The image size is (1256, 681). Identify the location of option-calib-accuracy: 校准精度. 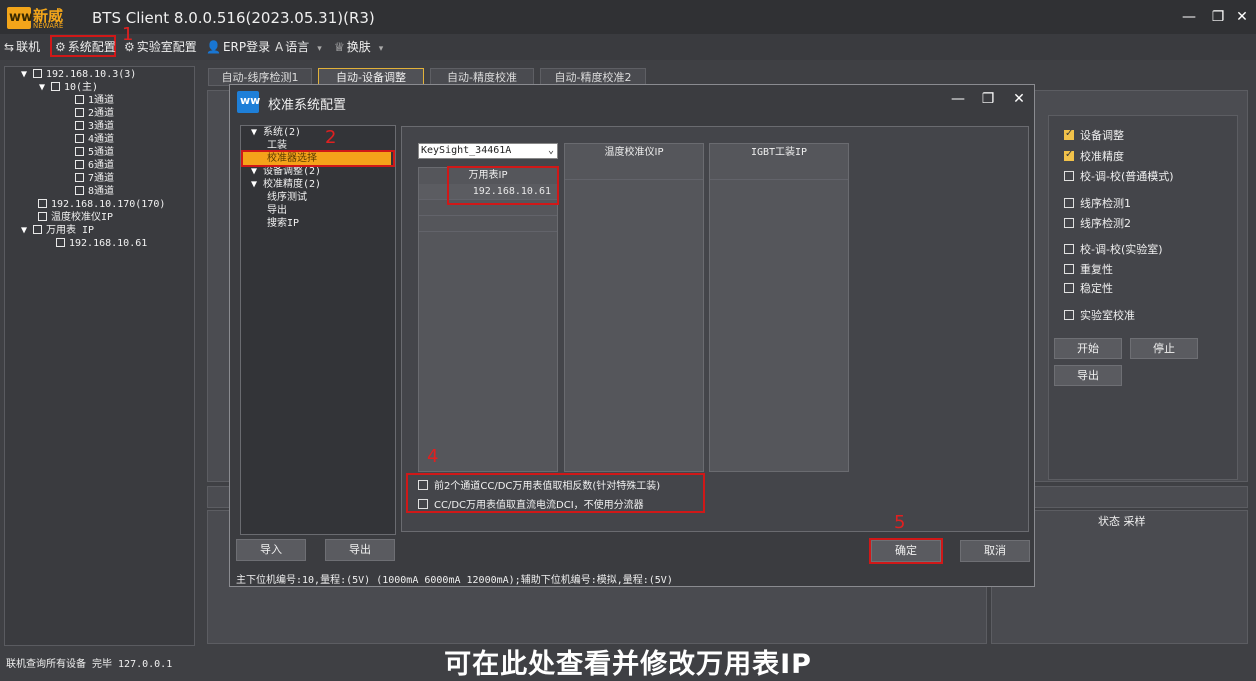
(1094, 156).